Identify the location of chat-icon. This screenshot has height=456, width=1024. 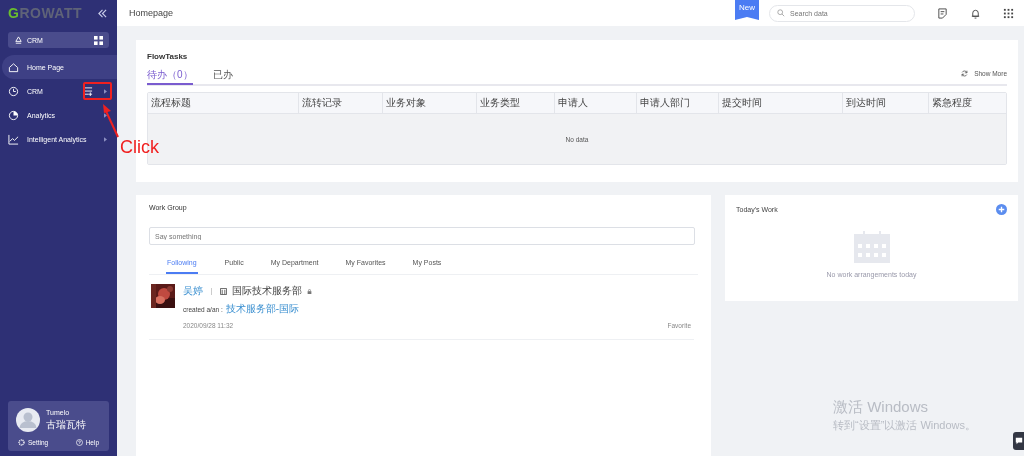
(1019, 441).